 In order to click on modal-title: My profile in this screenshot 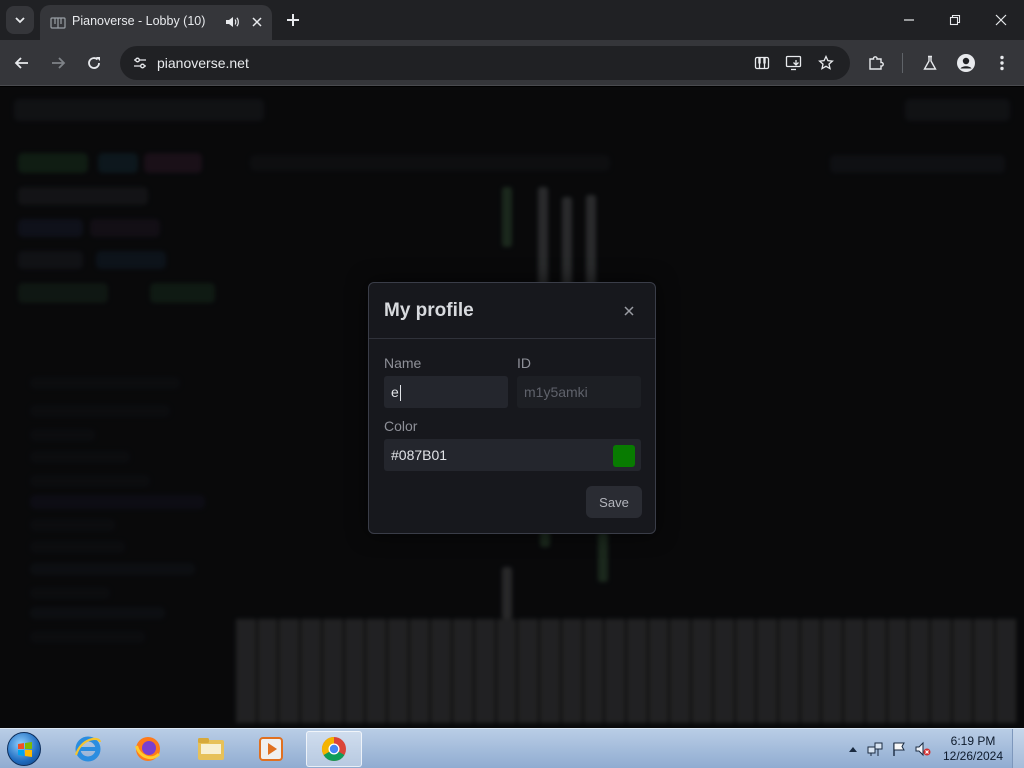, I will do `click(429, 310)`.